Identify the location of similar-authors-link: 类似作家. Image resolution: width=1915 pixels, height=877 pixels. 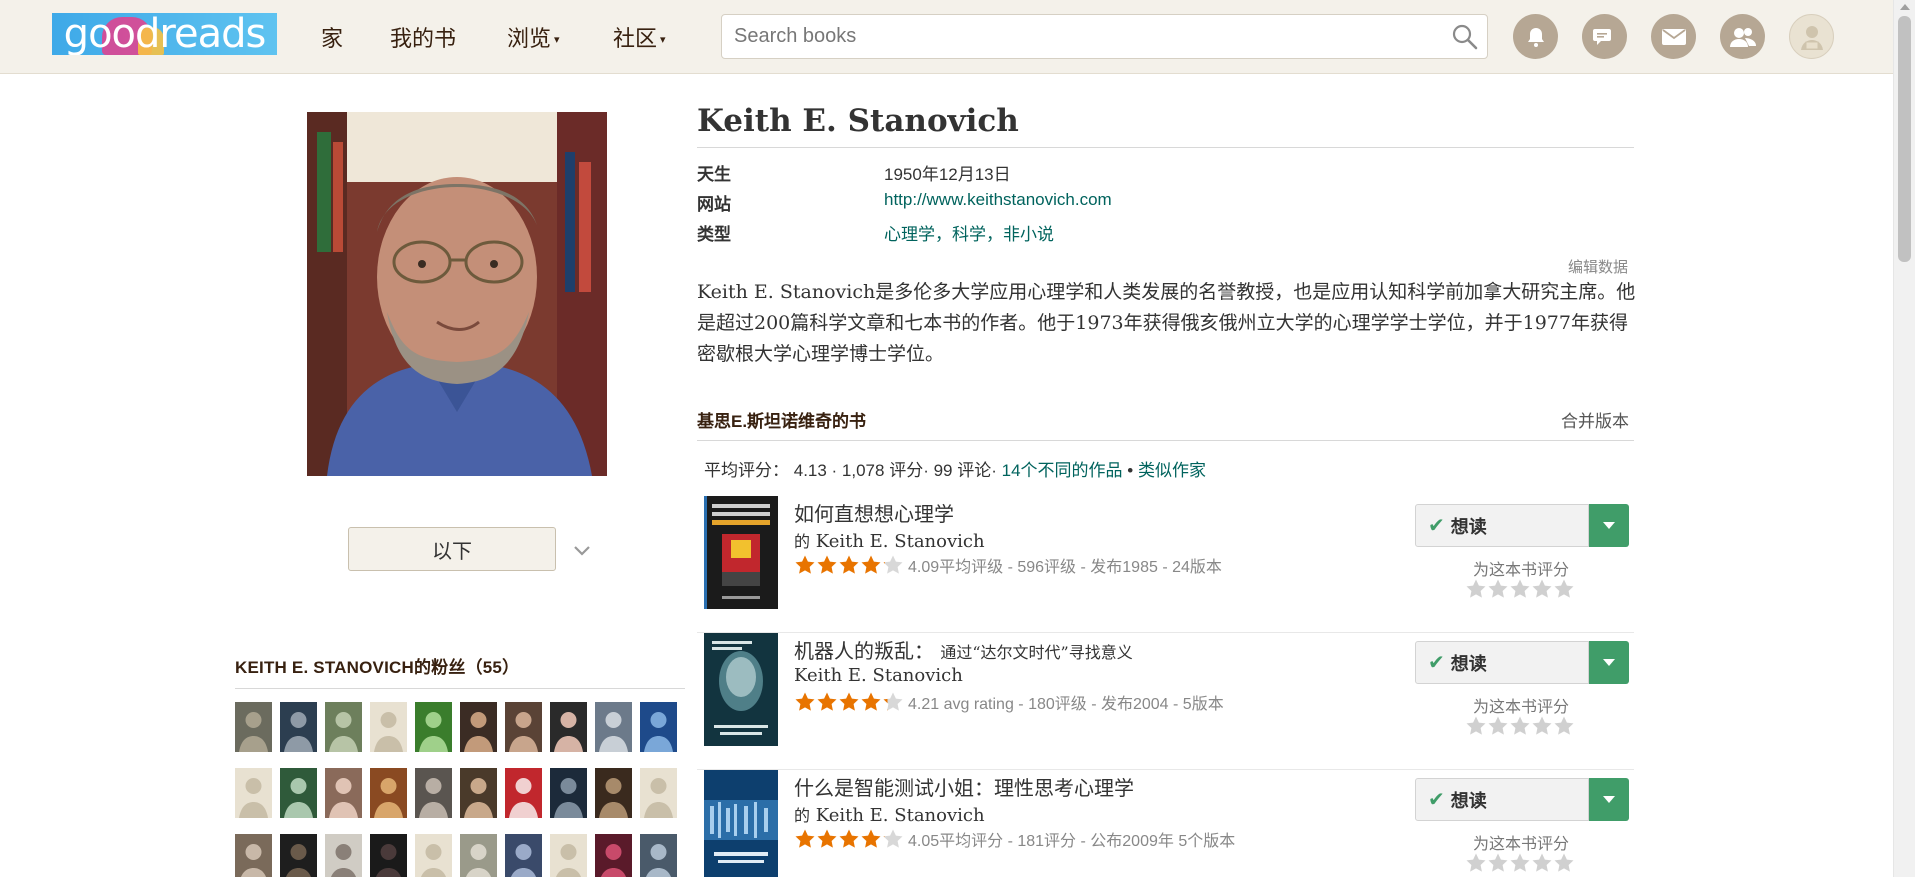
(1172, 470).